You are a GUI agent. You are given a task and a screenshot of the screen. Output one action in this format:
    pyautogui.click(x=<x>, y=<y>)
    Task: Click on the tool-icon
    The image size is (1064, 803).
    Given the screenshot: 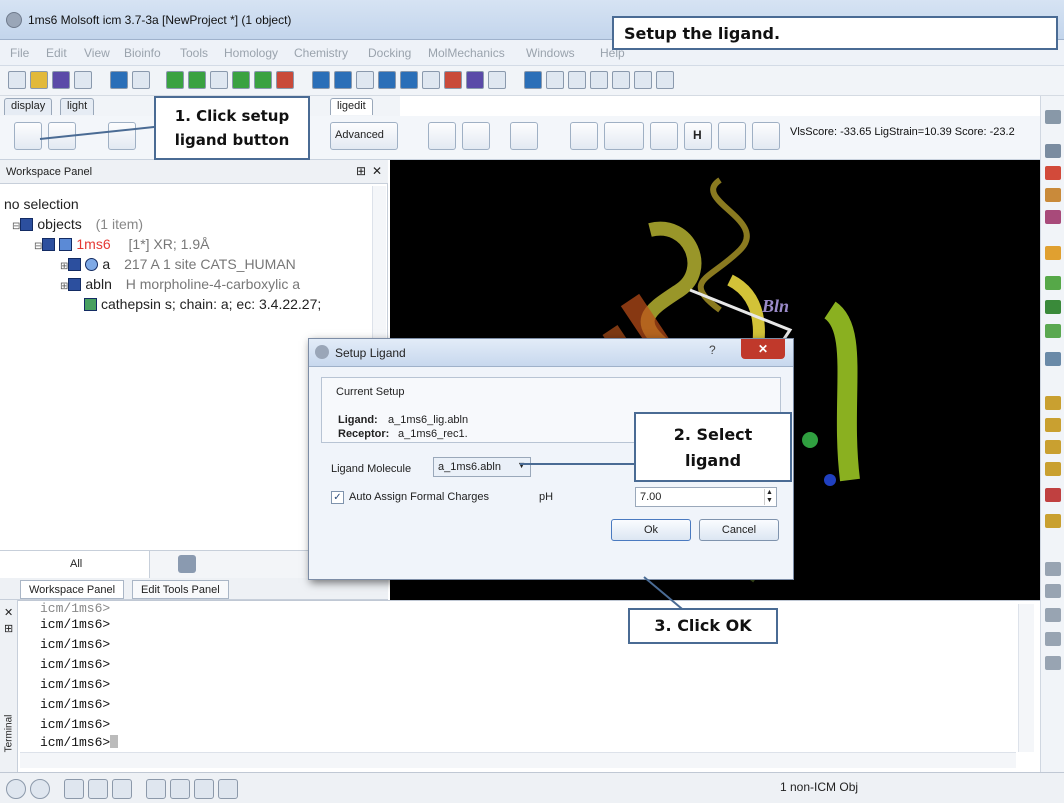 What is the action you would take?
    pyautogui.click(x=497, y=80)
    